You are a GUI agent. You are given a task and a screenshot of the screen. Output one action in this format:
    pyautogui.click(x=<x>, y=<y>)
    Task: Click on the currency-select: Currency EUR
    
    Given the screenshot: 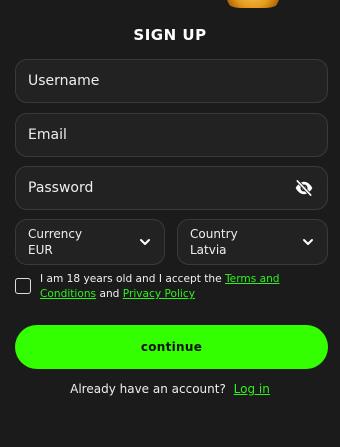 What is the action you would take?
    pyautogui.click(x=90, y=242)
    